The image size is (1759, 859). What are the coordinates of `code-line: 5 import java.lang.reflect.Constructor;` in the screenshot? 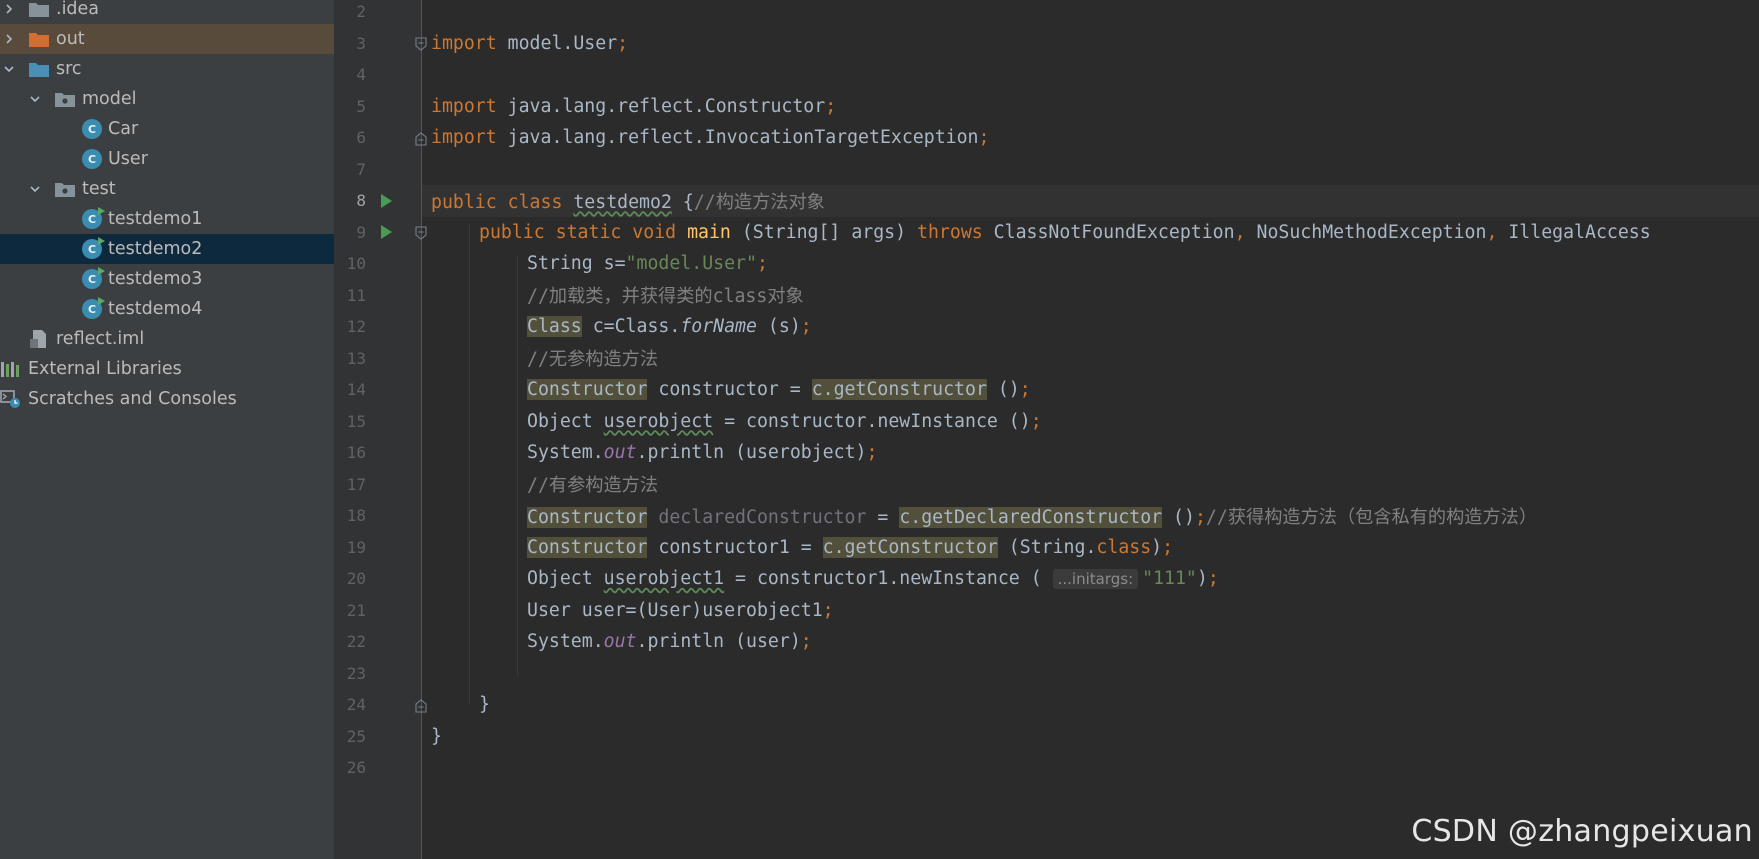 It's located at (1046, 107).